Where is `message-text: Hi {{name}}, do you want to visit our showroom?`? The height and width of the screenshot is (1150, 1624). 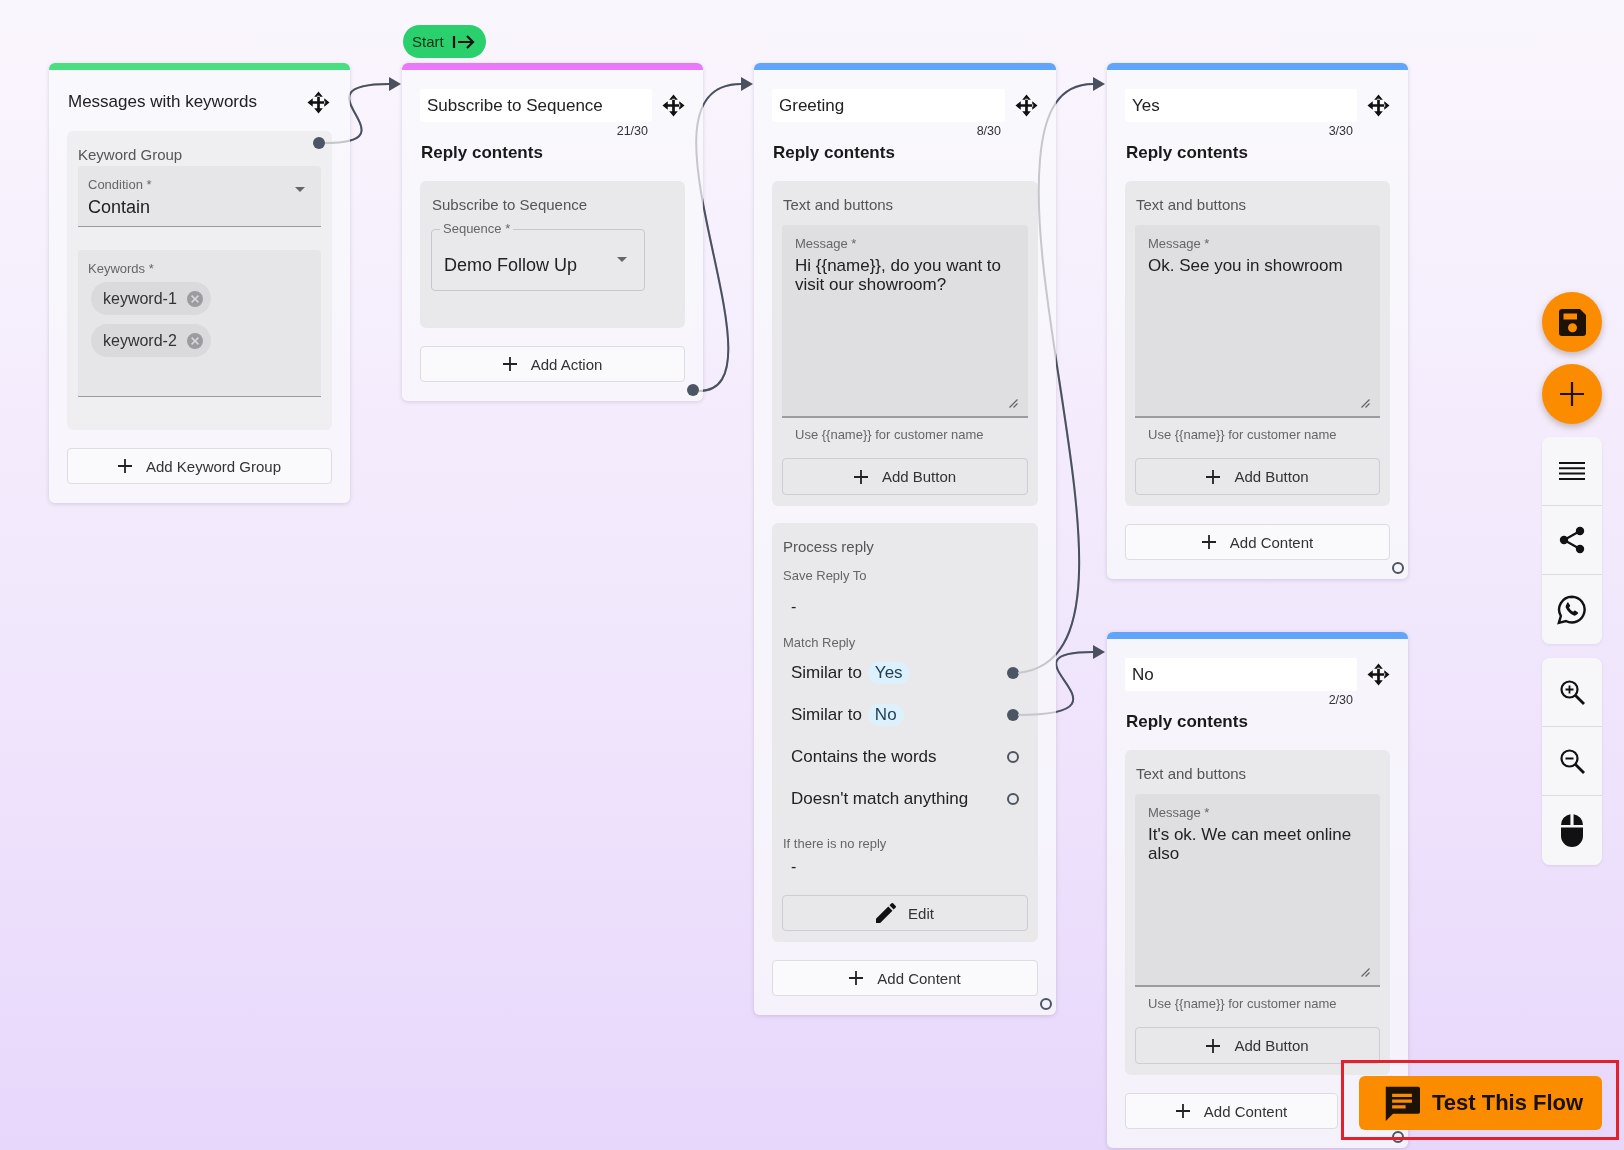 message-text: Hi {{name}}, do you want to visit our showroom? is located at coordinates (899, 275).